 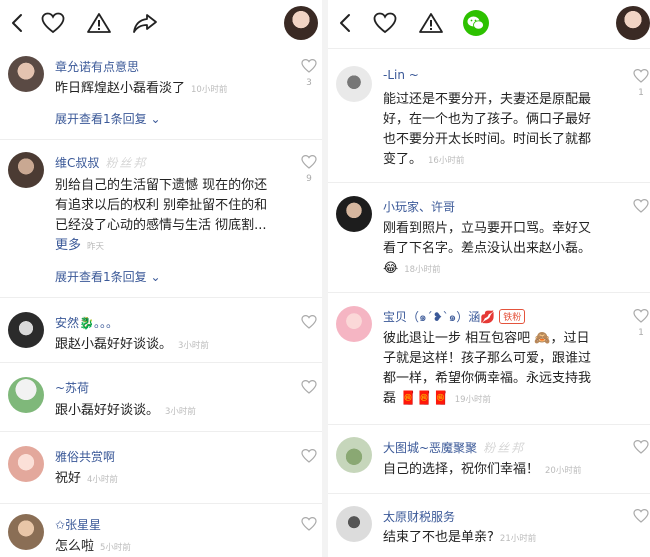 What do you see at coordinates (193, 346) in the screenshot?
I see `timestamp: 3小时前` at bounding box center [193, 346].